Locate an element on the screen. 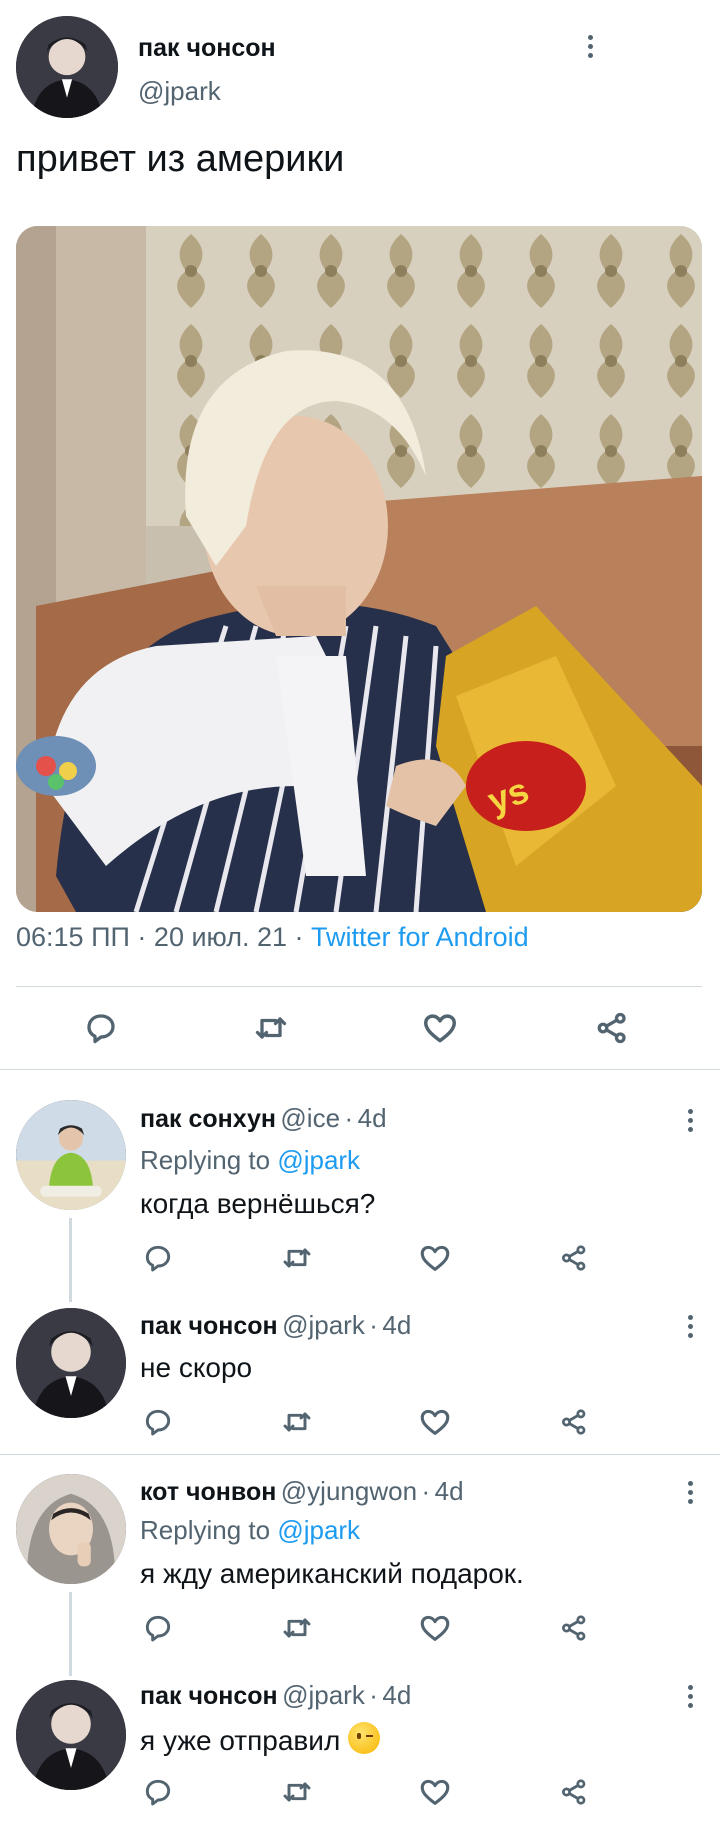 Image resolution: width=720 pixels, height=1826 pixels. reply-author-name: пак сонхун is located at coordinates (208, 1119).